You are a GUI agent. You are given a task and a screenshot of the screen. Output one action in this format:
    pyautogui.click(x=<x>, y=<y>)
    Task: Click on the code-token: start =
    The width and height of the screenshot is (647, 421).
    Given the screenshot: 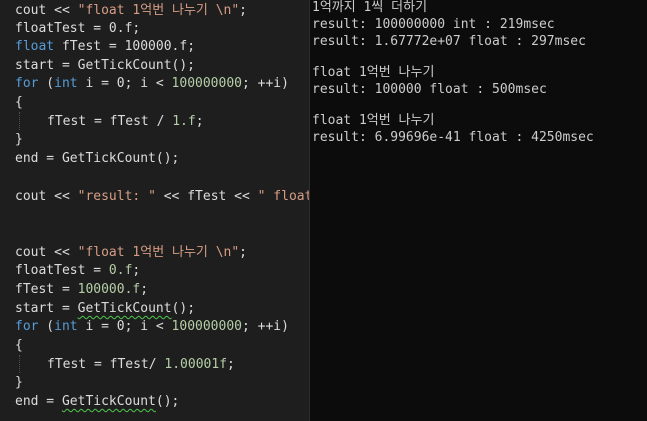 What is the action you would take?
    pyautogui.click(x=46, y=308)
    